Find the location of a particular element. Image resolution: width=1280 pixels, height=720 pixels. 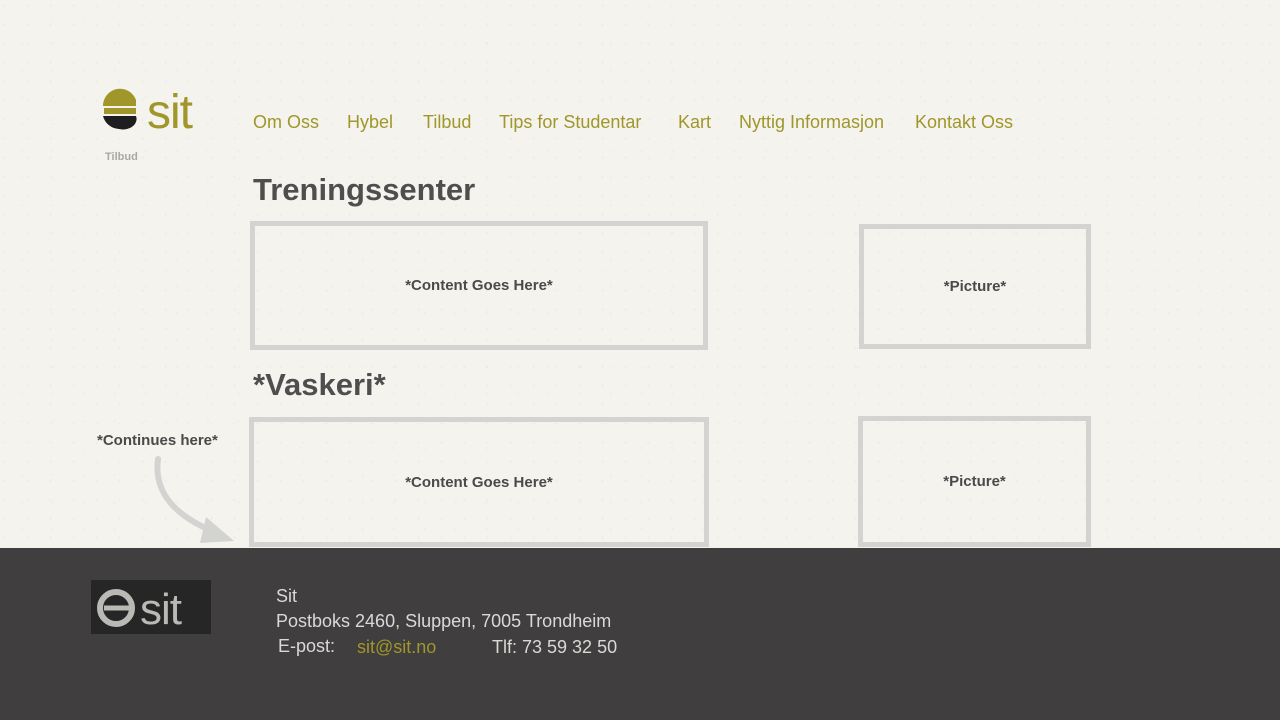

nav-item-nyttig-informasjon: Nyttig Informasjon is located at coordinates (811, 122).